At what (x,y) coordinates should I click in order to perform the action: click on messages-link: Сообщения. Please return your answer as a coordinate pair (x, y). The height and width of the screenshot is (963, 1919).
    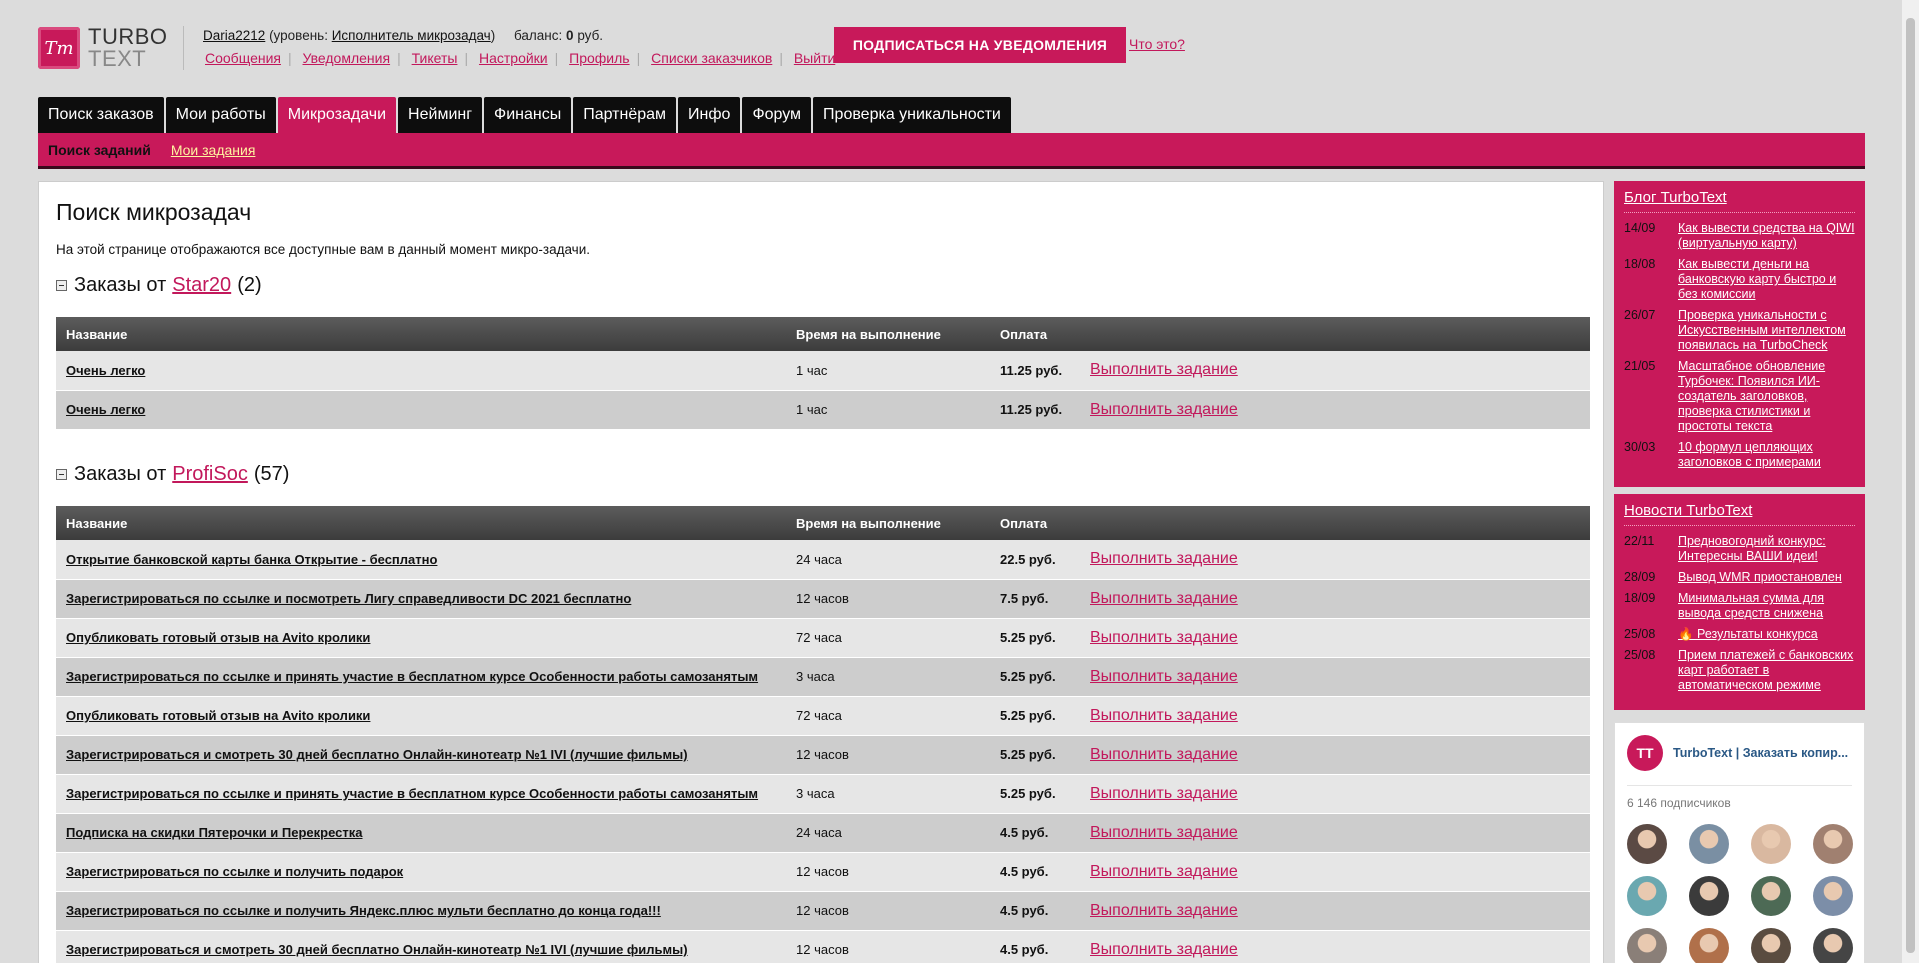
    Looking at the image, I should click on (243, 58).